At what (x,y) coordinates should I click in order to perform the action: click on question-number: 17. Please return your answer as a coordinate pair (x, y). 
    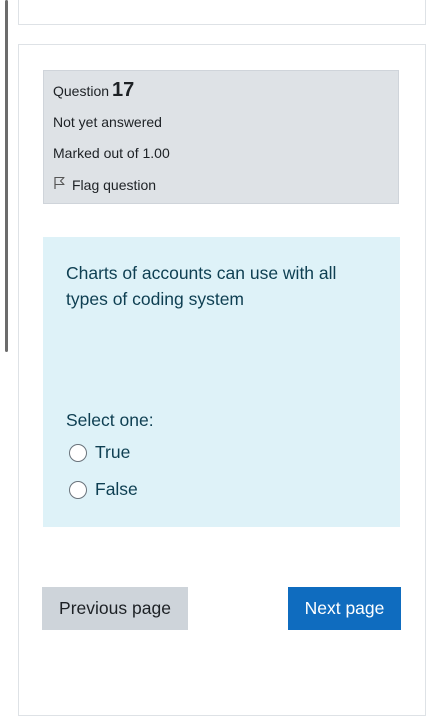
    Looking at the image, I should click on (123, 90).